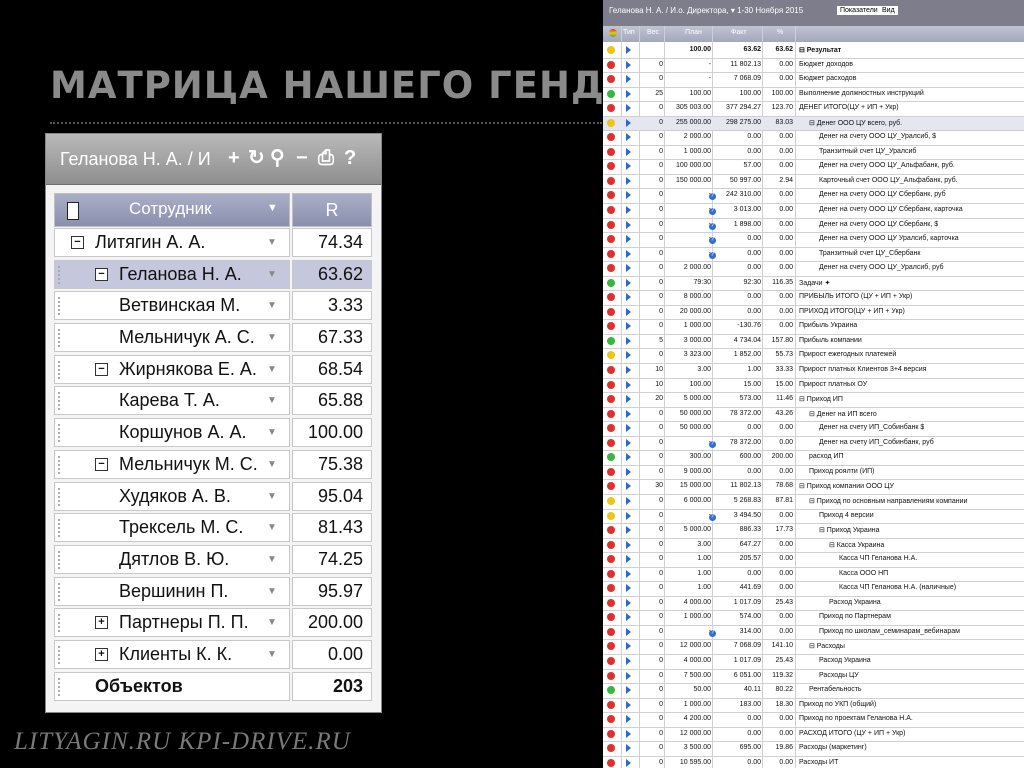 The width and height of the screenshot is (1024, 768). I want to click on filter-icon, so click(73, 211).